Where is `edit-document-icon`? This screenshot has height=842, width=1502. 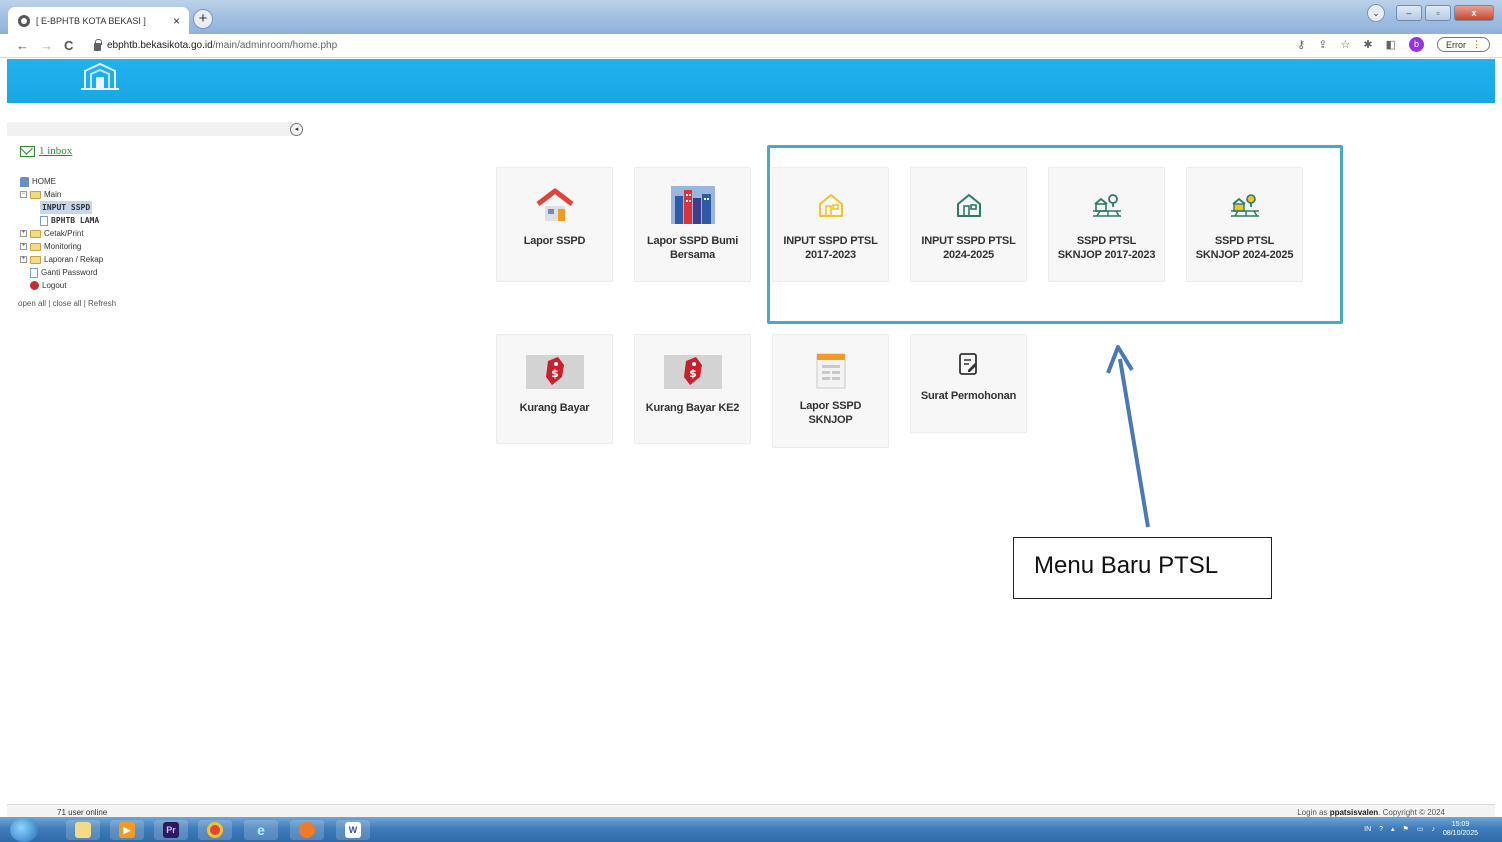 edit-document-icon is located at coordinates (969, 364).